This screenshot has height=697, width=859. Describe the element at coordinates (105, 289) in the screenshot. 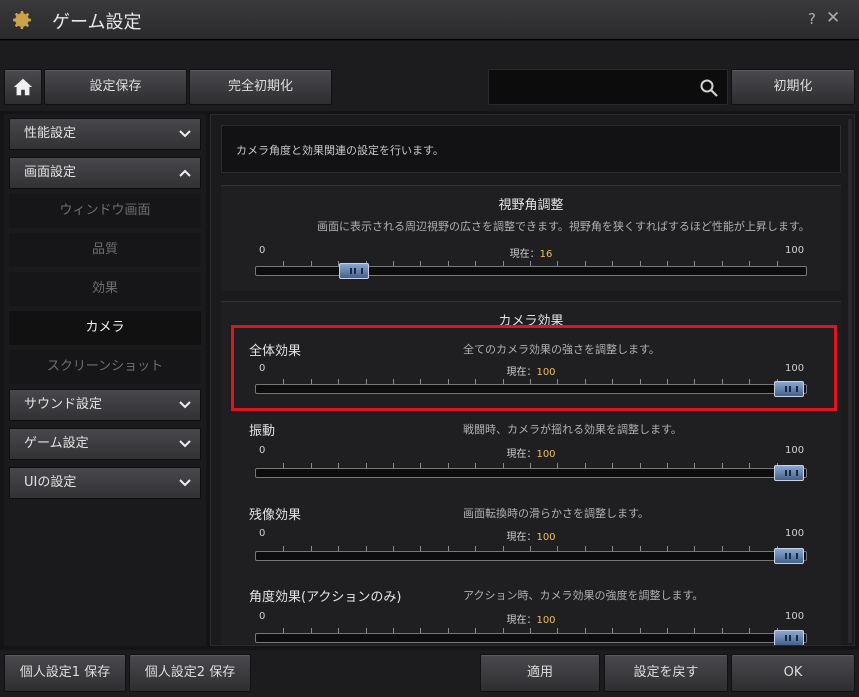

I see `sidebar-item-effects: 効果` at that location.